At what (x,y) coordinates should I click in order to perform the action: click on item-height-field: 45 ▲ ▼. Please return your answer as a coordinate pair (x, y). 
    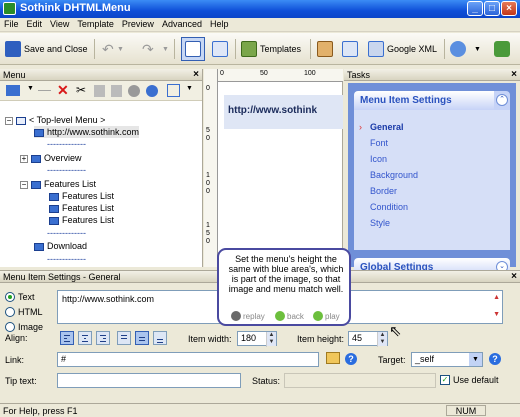
    Looking at the image, I should click on (368, 339).